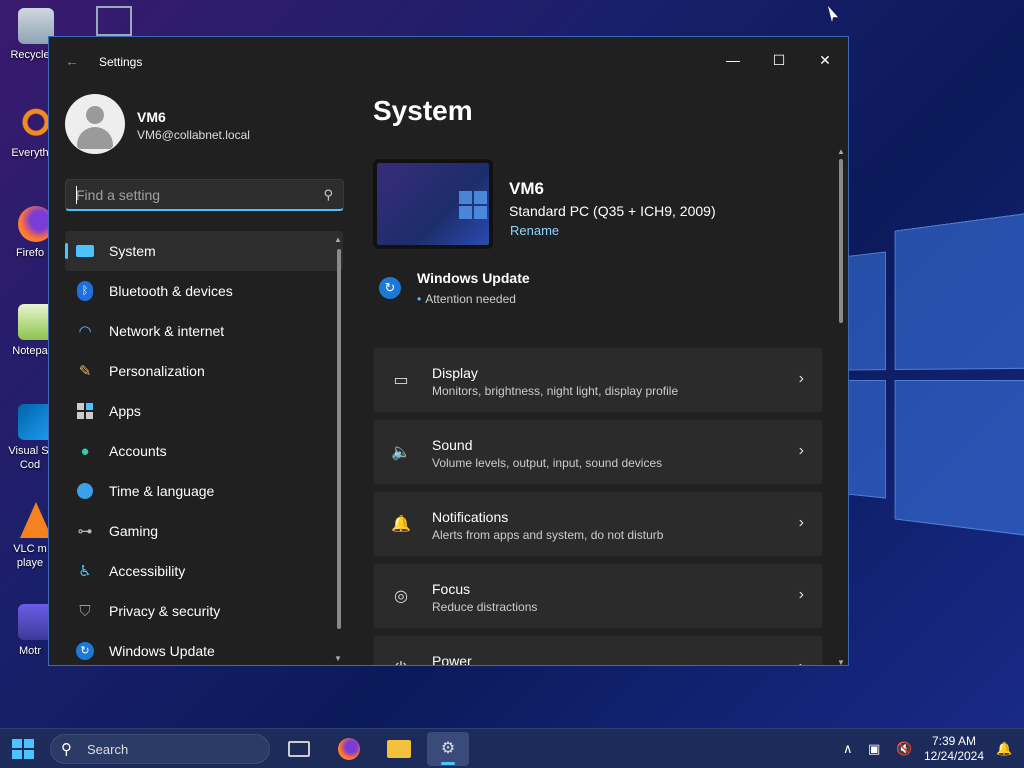  I want to click on chevron-up-icon: ∧, so click(848, 749).